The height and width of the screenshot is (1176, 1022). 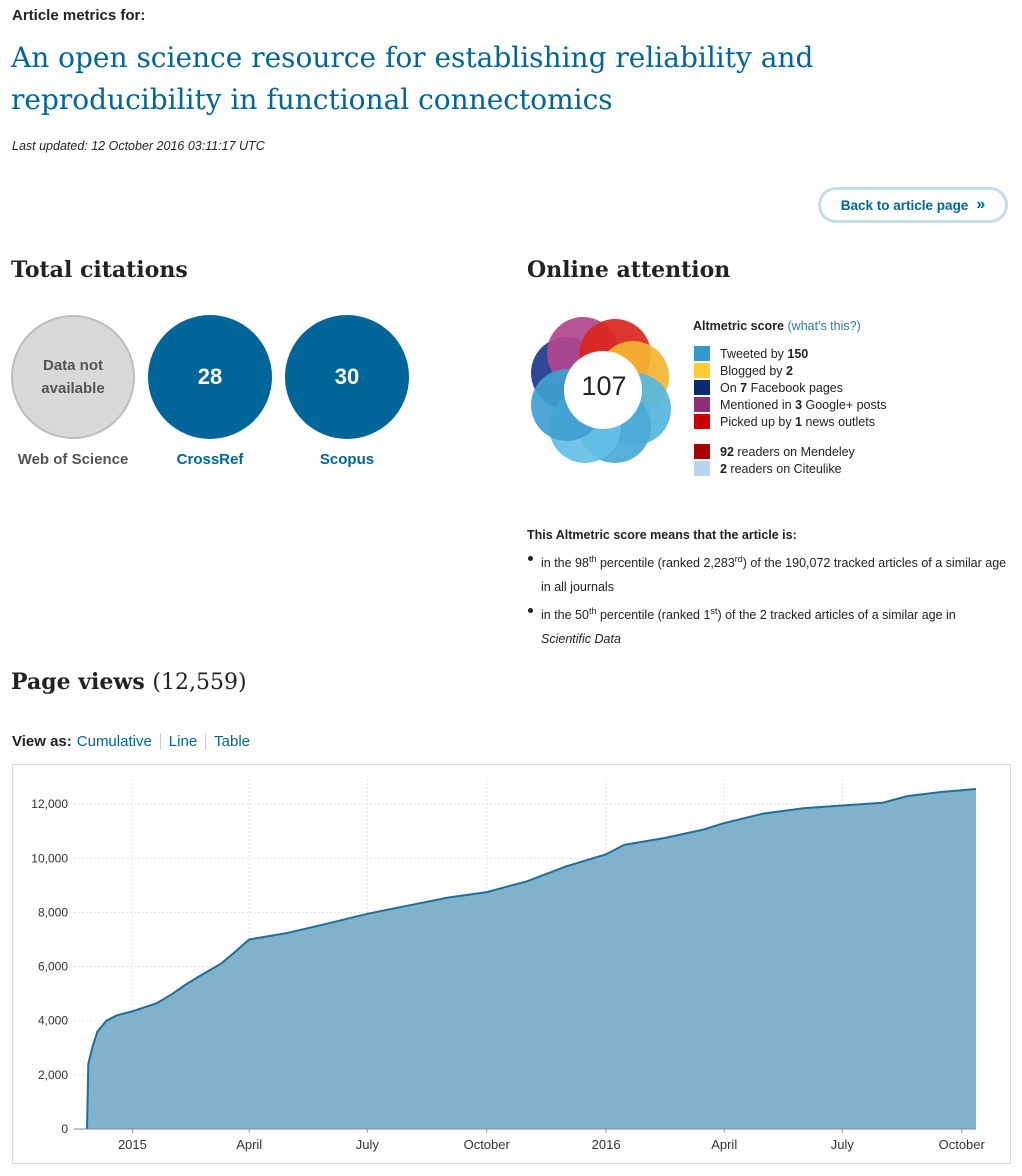 What do you see at coordinates (64, 1129) in the screenshot?
I see `y-tick-label: 0` at bounding box center [64, 1129].